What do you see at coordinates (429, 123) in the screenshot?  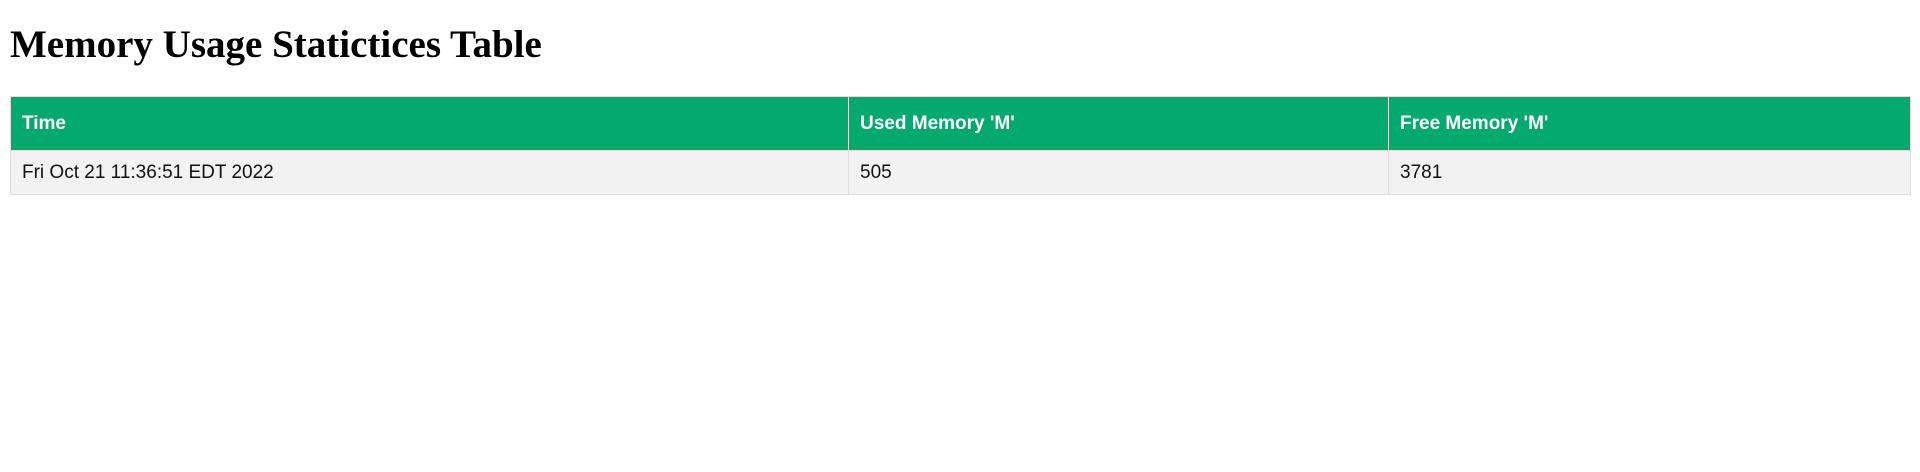 I see `column-header-time: Time` at bounding box center [429, 123].